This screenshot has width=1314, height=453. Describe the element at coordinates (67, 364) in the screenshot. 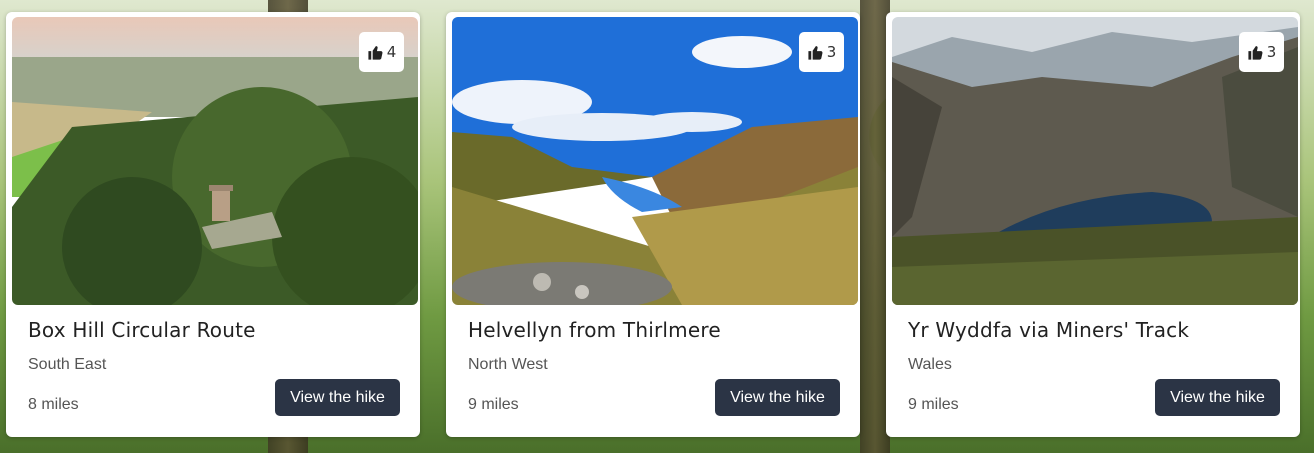

I see `hike-region: South East` at that location.